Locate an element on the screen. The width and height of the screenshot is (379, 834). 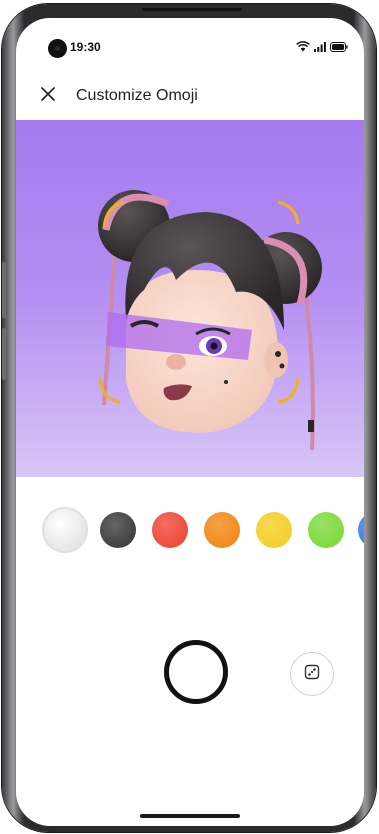
power-button is located at coordinates (4, 354).